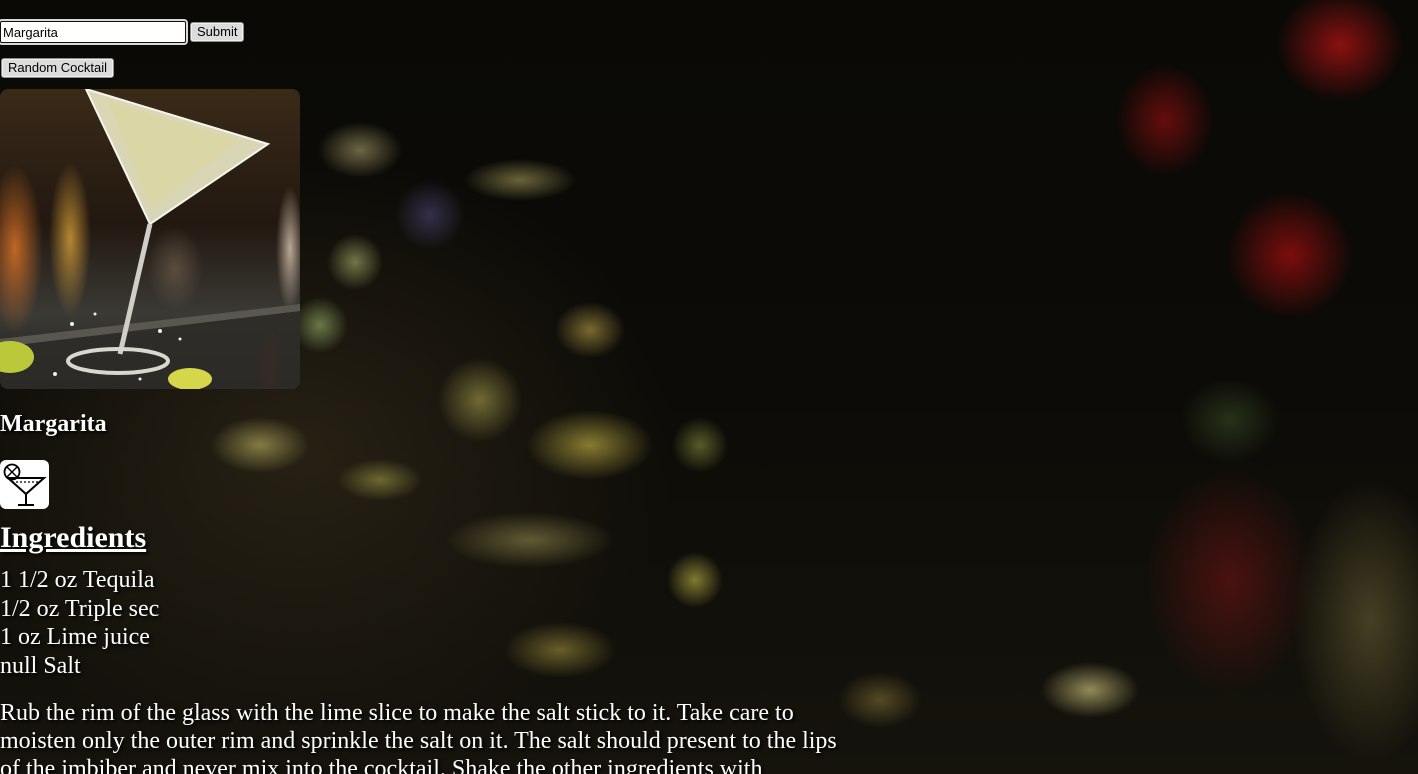 This screenshot has width=1418, height=774. I want to click on ingredient-item: null Salt, so click(40, 665).